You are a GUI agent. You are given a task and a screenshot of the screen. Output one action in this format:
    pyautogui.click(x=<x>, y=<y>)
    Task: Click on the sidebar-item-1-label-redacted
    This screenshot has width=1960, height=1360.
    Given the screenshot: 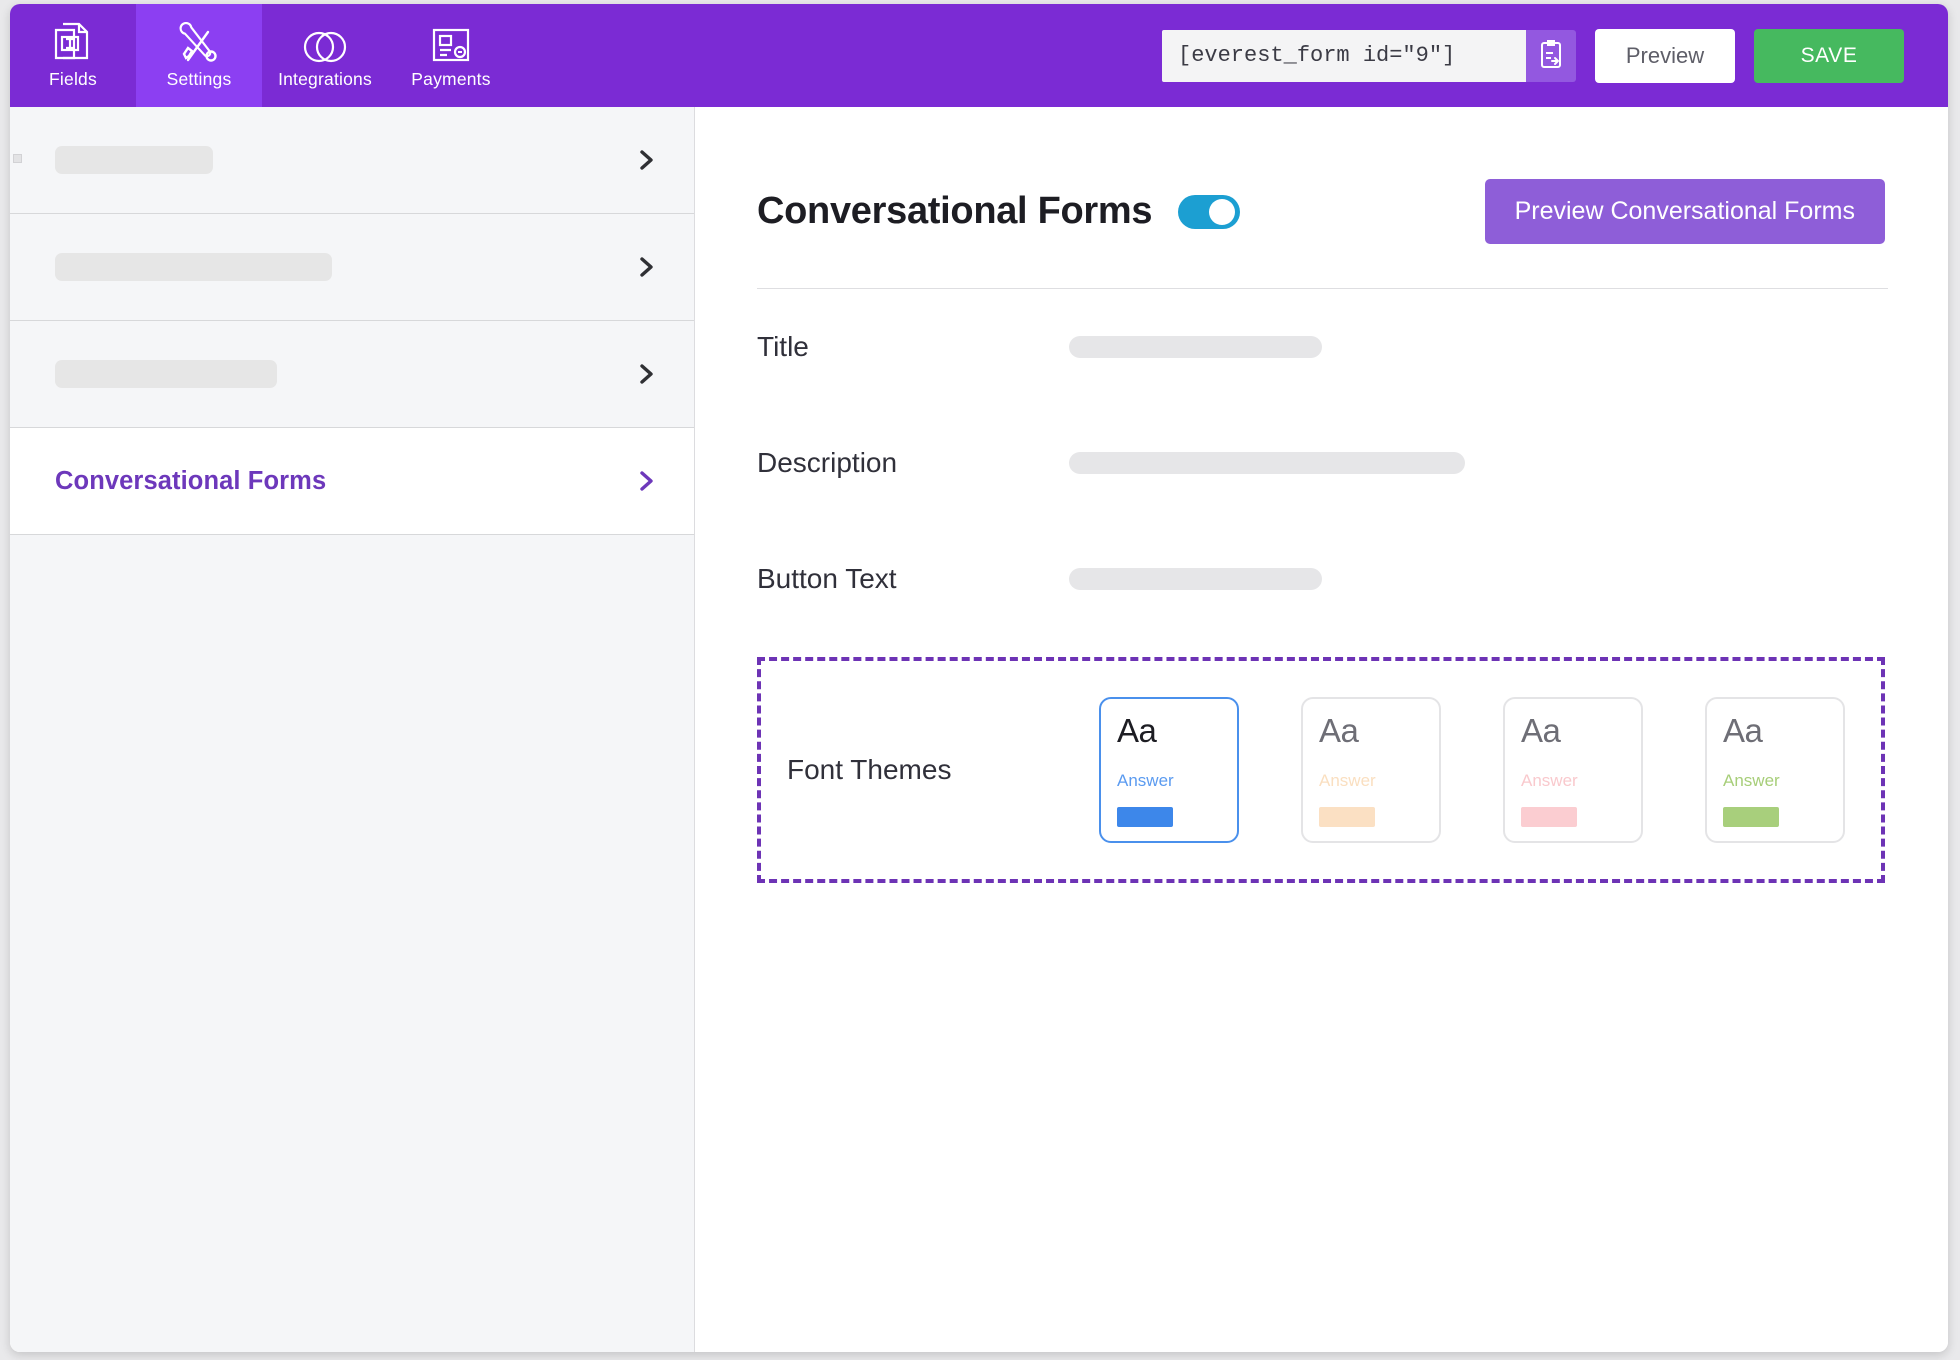 What is the action you would take?
    pyautogui.click(x=134, y=160)
    